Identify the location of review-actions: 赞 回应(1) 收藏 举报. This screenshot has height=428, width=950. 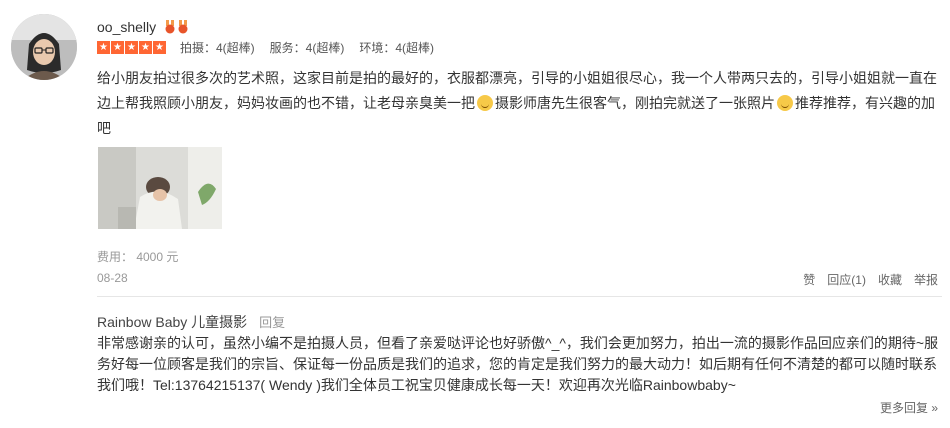
(870, 279).